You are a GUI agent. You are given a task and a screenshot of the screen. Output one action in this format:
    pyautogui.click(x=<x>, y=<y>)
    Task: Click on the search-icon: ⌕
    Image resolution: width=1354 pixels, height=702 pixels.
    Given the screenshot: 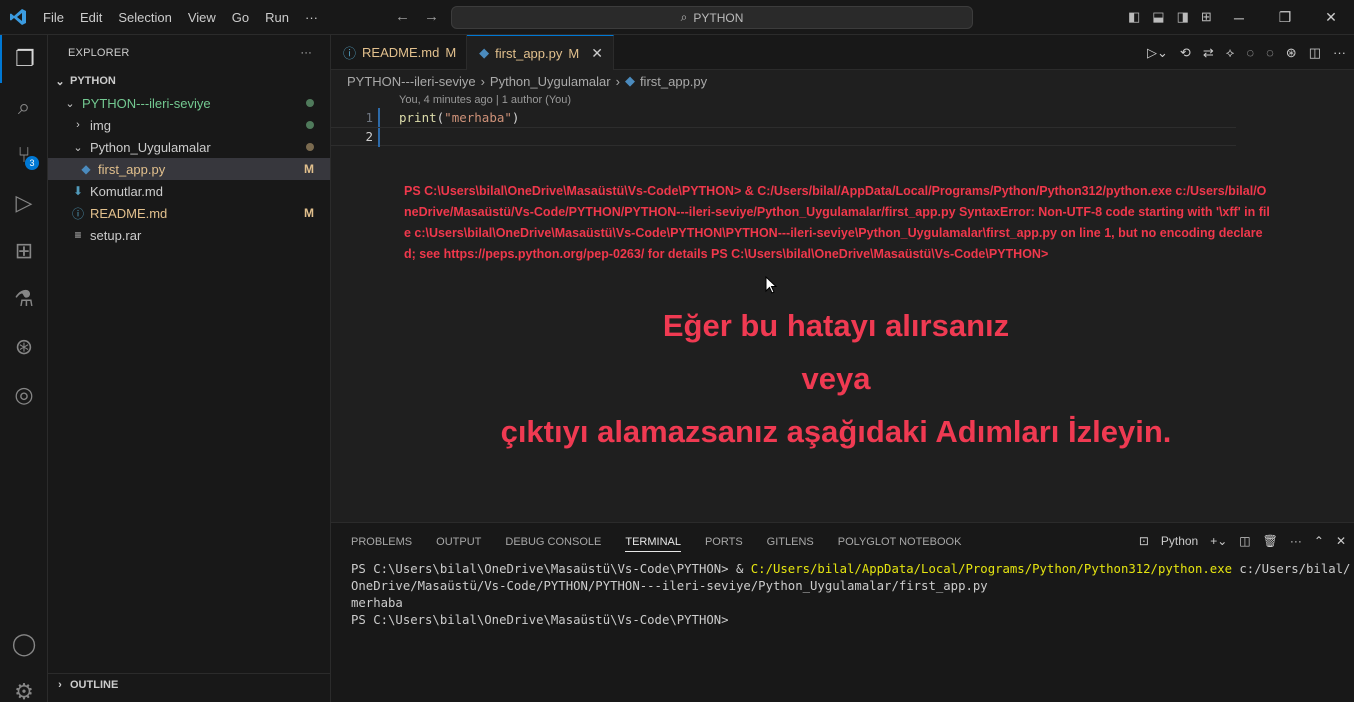 What is the action you would take?
    pyautogui.click(x=684, y=17)
    